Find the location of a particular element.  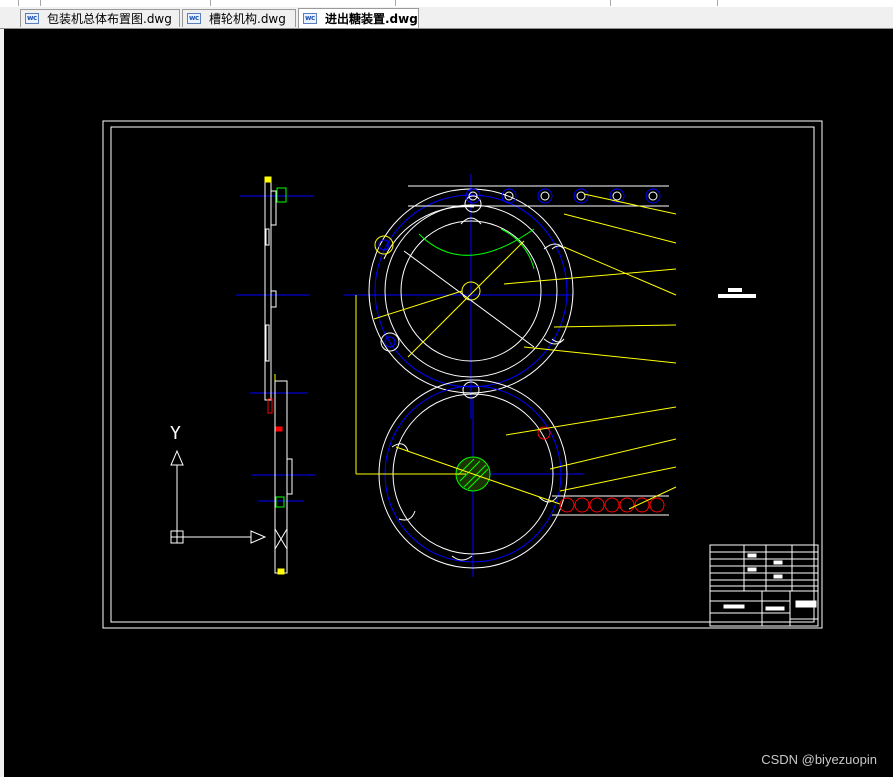

surface-finish-note is located at coordinates (737, 293).